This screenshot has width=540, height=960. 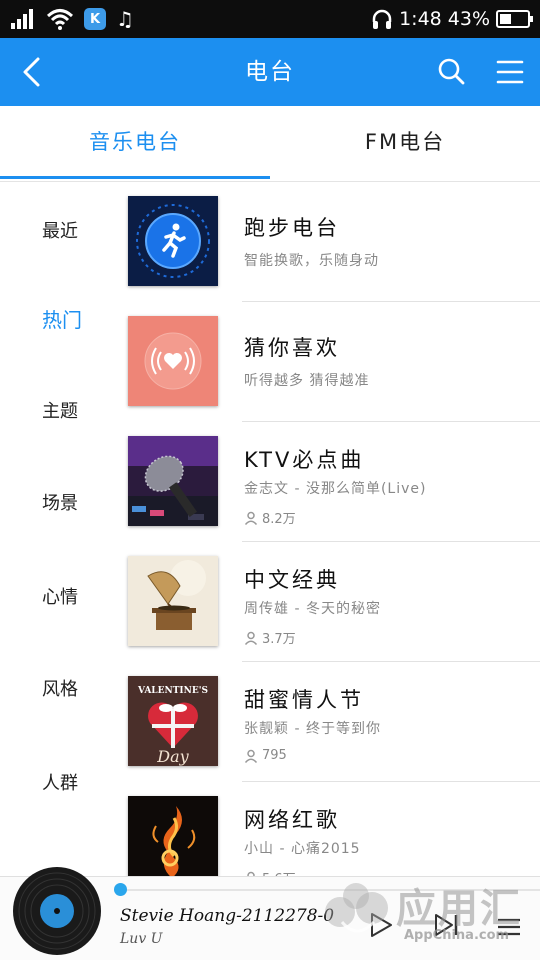 I want to click on status-time: 1:48, so click(x=420, y=19).